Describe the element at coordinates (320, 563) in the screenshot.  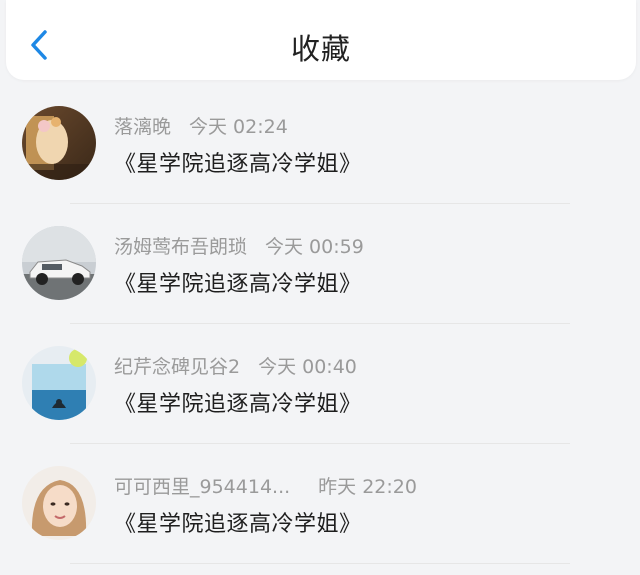
I see `divider` at that location.